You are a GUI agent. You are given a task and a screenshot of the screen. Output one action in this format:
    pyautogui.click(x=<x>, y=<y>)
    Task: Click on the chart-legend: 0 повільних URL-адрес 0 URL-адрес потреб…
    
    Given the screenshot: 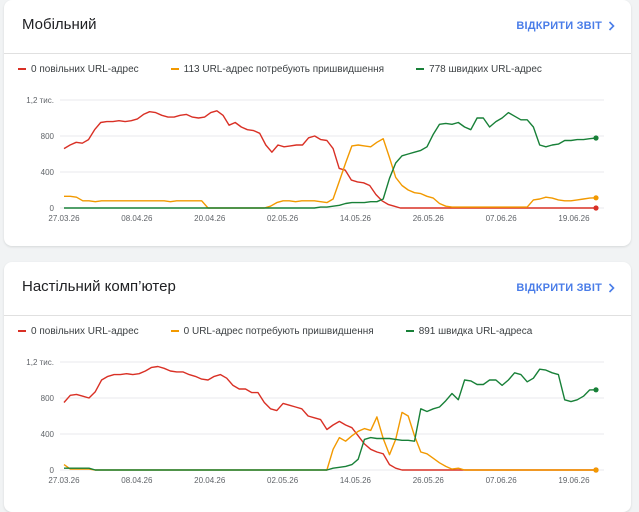 What is the action you would take?
    pyautogui.click(x=291, y=331)
    